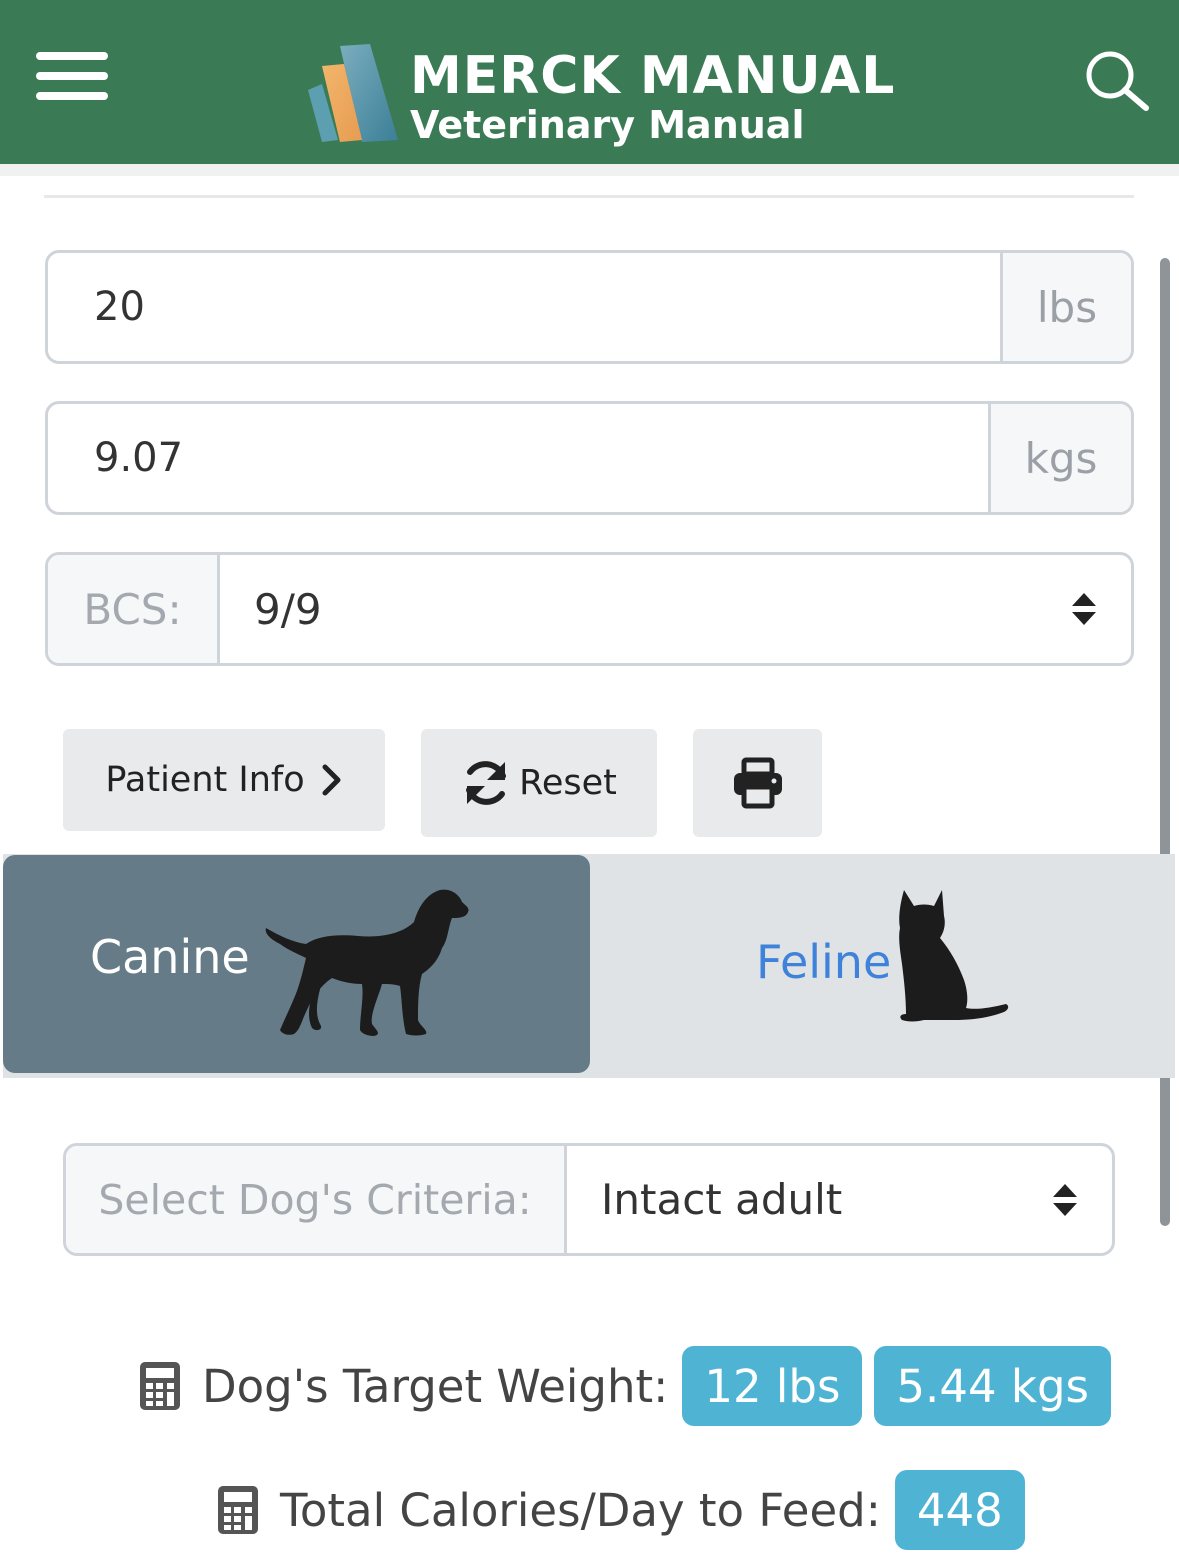 This screenshot has height=1560, width=1179. What do you see at coordinates (722, 1199) in the screenshot?
I see `criteria-selected-value: Intact adult` at bounding box center [722, 1199].